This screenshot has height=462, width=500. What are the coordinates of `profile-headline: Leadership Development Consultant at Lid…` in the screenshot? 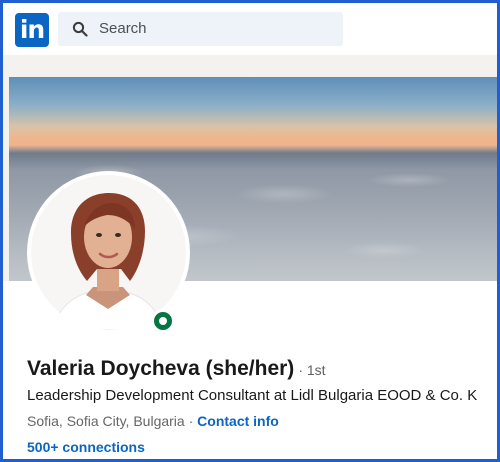 It's located at (252, 395).